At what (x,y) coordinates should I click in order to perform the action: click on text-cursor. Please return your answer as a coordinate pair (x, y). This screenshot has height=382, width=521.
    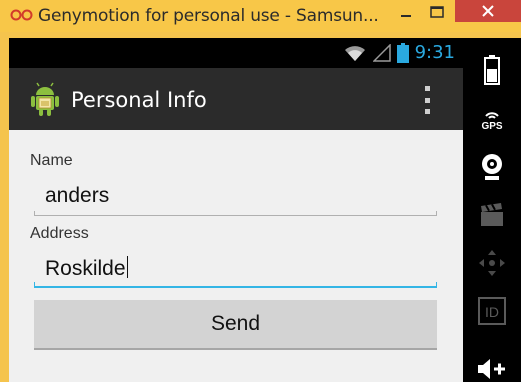
    Looking at the image, I should click on (127, 267).